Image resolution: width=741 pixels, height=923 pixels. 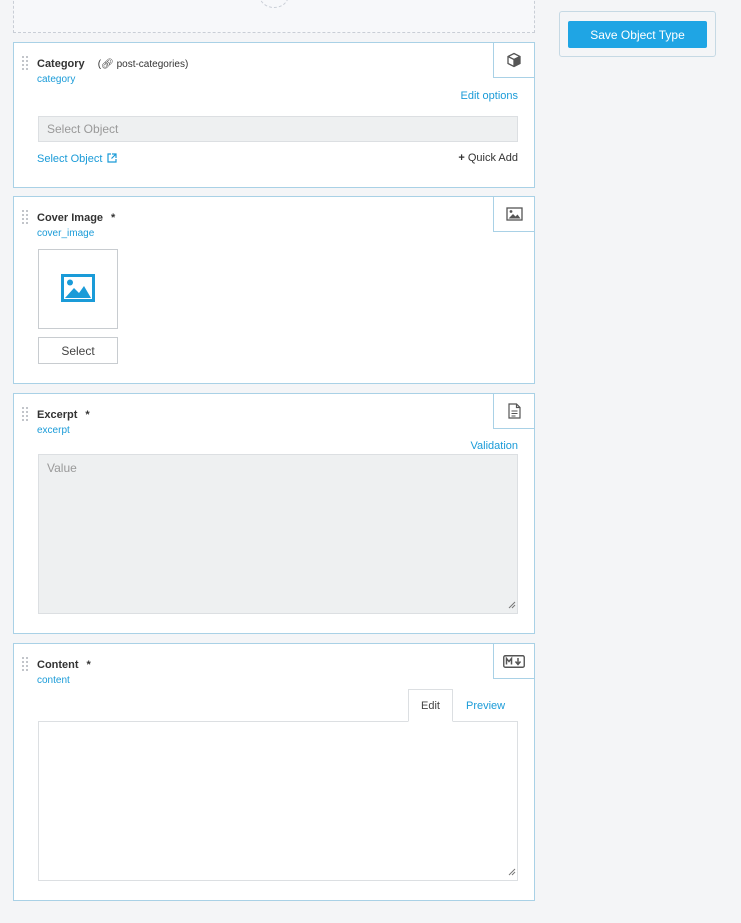 I want to click on validation-link: Validation, so click(x=495, y=446).